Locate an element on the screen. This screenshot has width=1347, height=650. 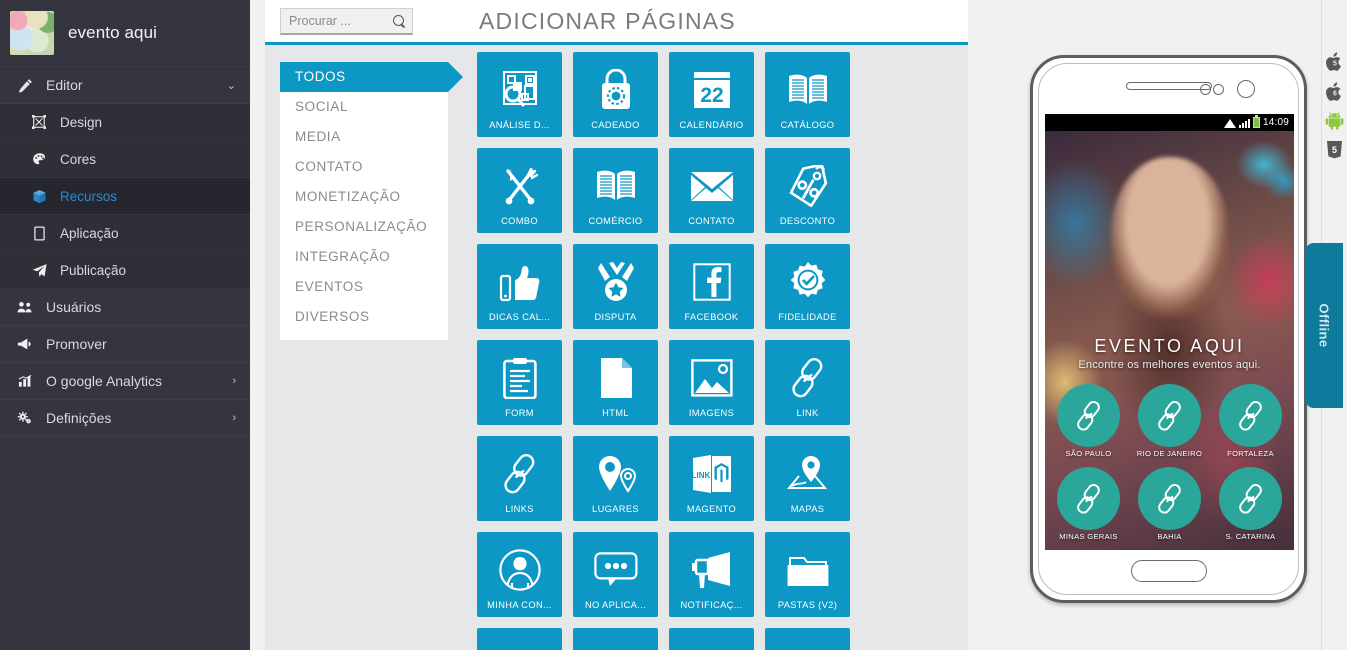
sidebar-item-promover: Promover is located at coordinates (125, 344).